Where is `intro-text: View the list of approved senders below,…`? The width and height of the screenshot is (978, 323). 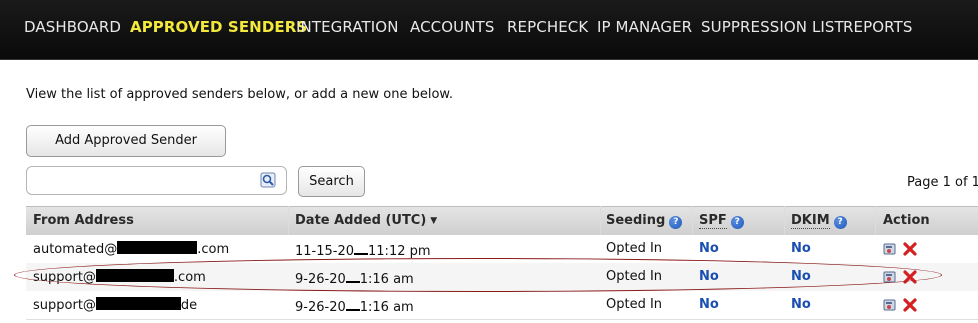 intro-text: View the list of approved senders below,… is located at coordinates (239, 94).